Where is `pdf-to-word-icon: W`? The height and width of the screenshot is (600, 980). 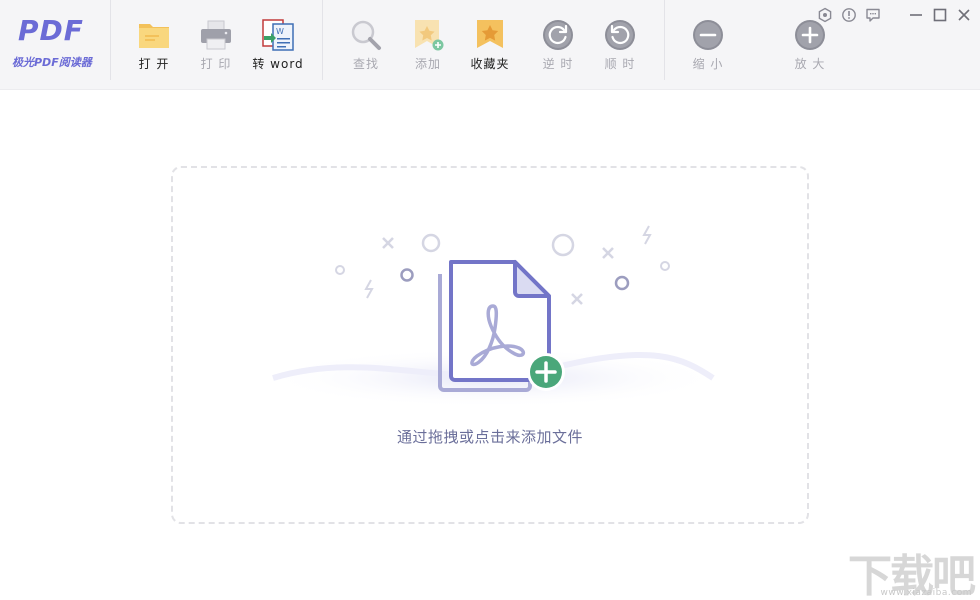
pdf-to-word-icon: W is located at coordinates (278, 35).